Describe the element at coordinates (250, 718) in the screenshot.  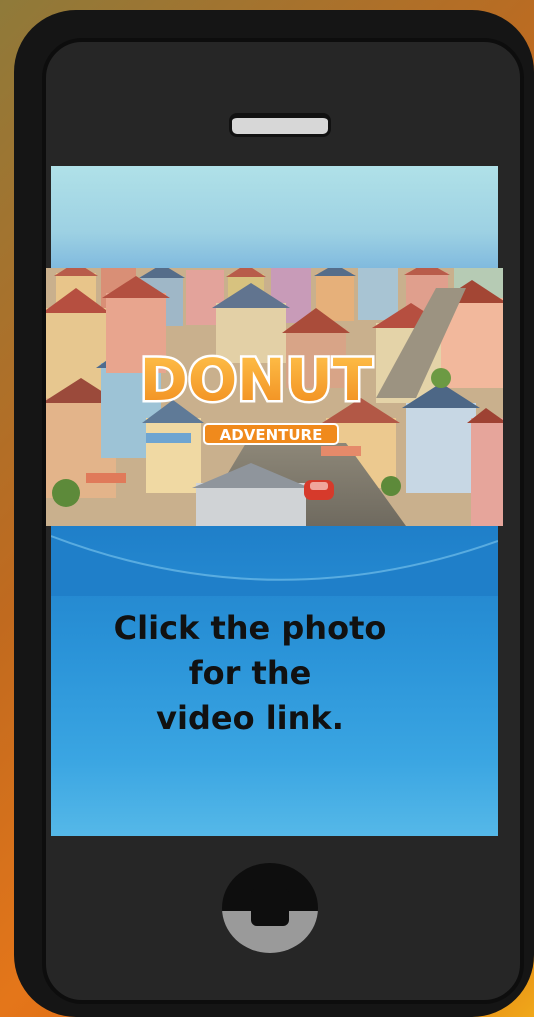
I see `caption-line-3: video link.` at that location.